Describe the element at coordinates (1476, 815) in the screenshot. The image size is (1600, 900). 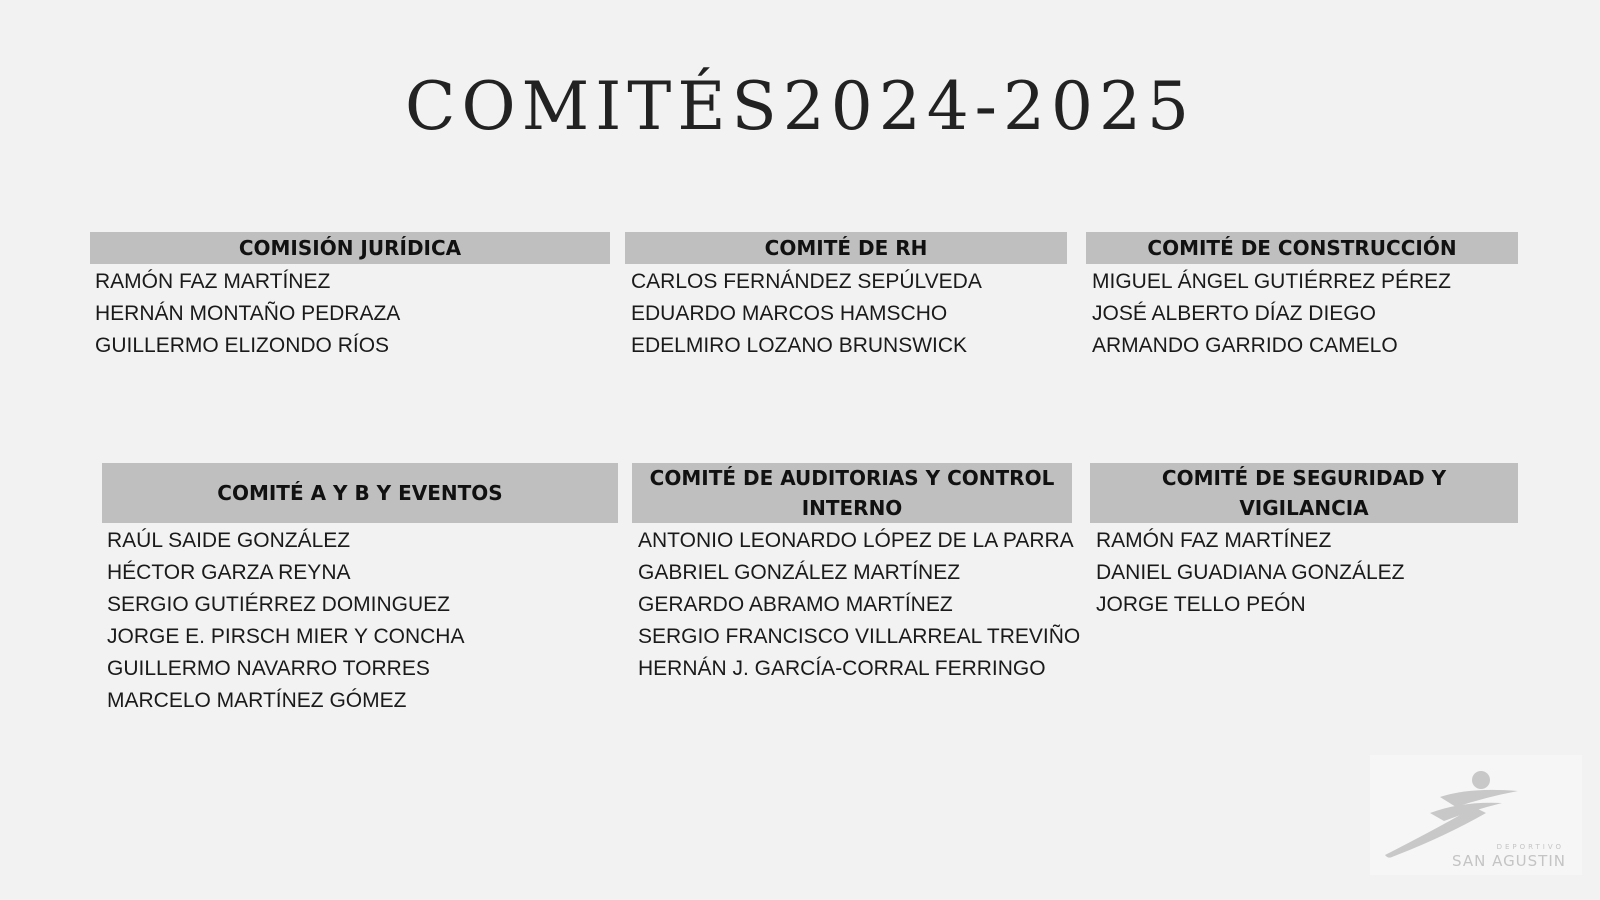
I see `club-logo: DEPORTIVO SAN AGUSTIN` at that location.